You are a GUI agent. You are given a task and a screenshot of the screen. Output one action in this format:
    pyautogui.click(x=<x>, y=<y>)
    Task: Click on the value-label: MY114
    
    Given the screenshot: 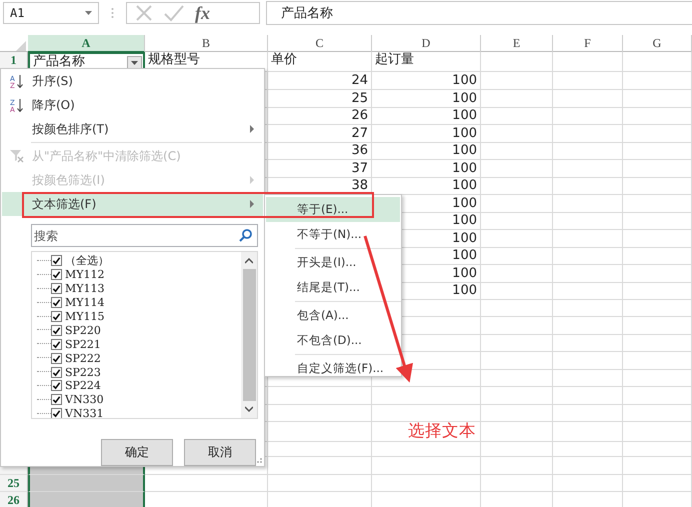 What is the action you would take?
    pyautogui.click(x=85, y=303)
    